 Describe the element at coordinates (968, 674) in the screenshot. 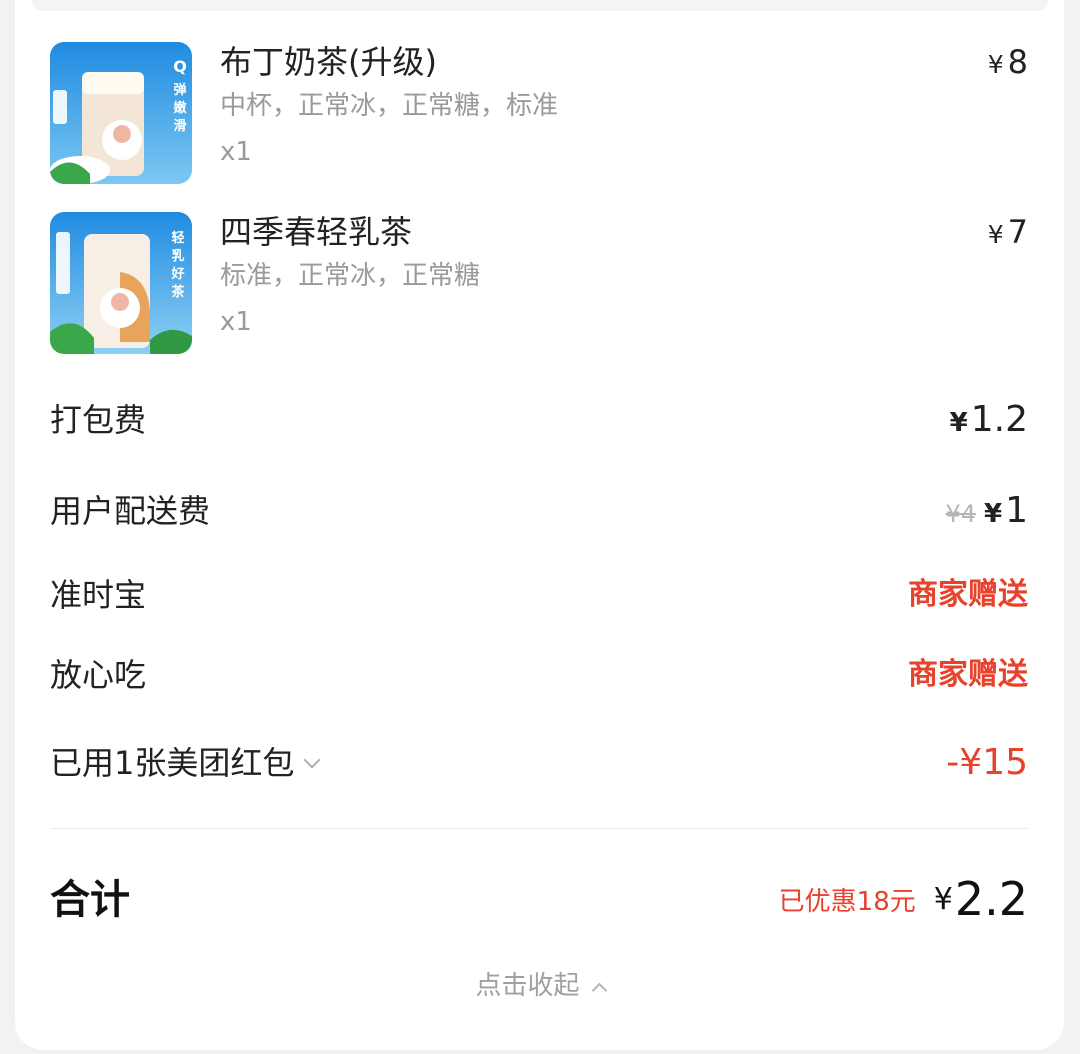

I see `safe-eat-value: 商家赠送` at that location.